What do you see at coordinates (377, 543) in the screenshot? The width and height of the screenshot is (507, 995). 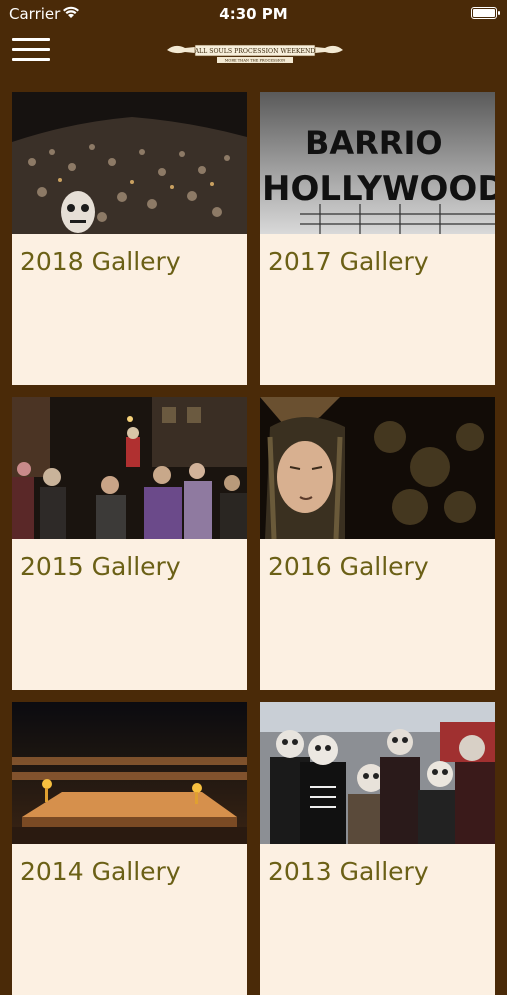 I see `gallery-card-2016: 2016 Gallery` at bounding box center [377, 543].